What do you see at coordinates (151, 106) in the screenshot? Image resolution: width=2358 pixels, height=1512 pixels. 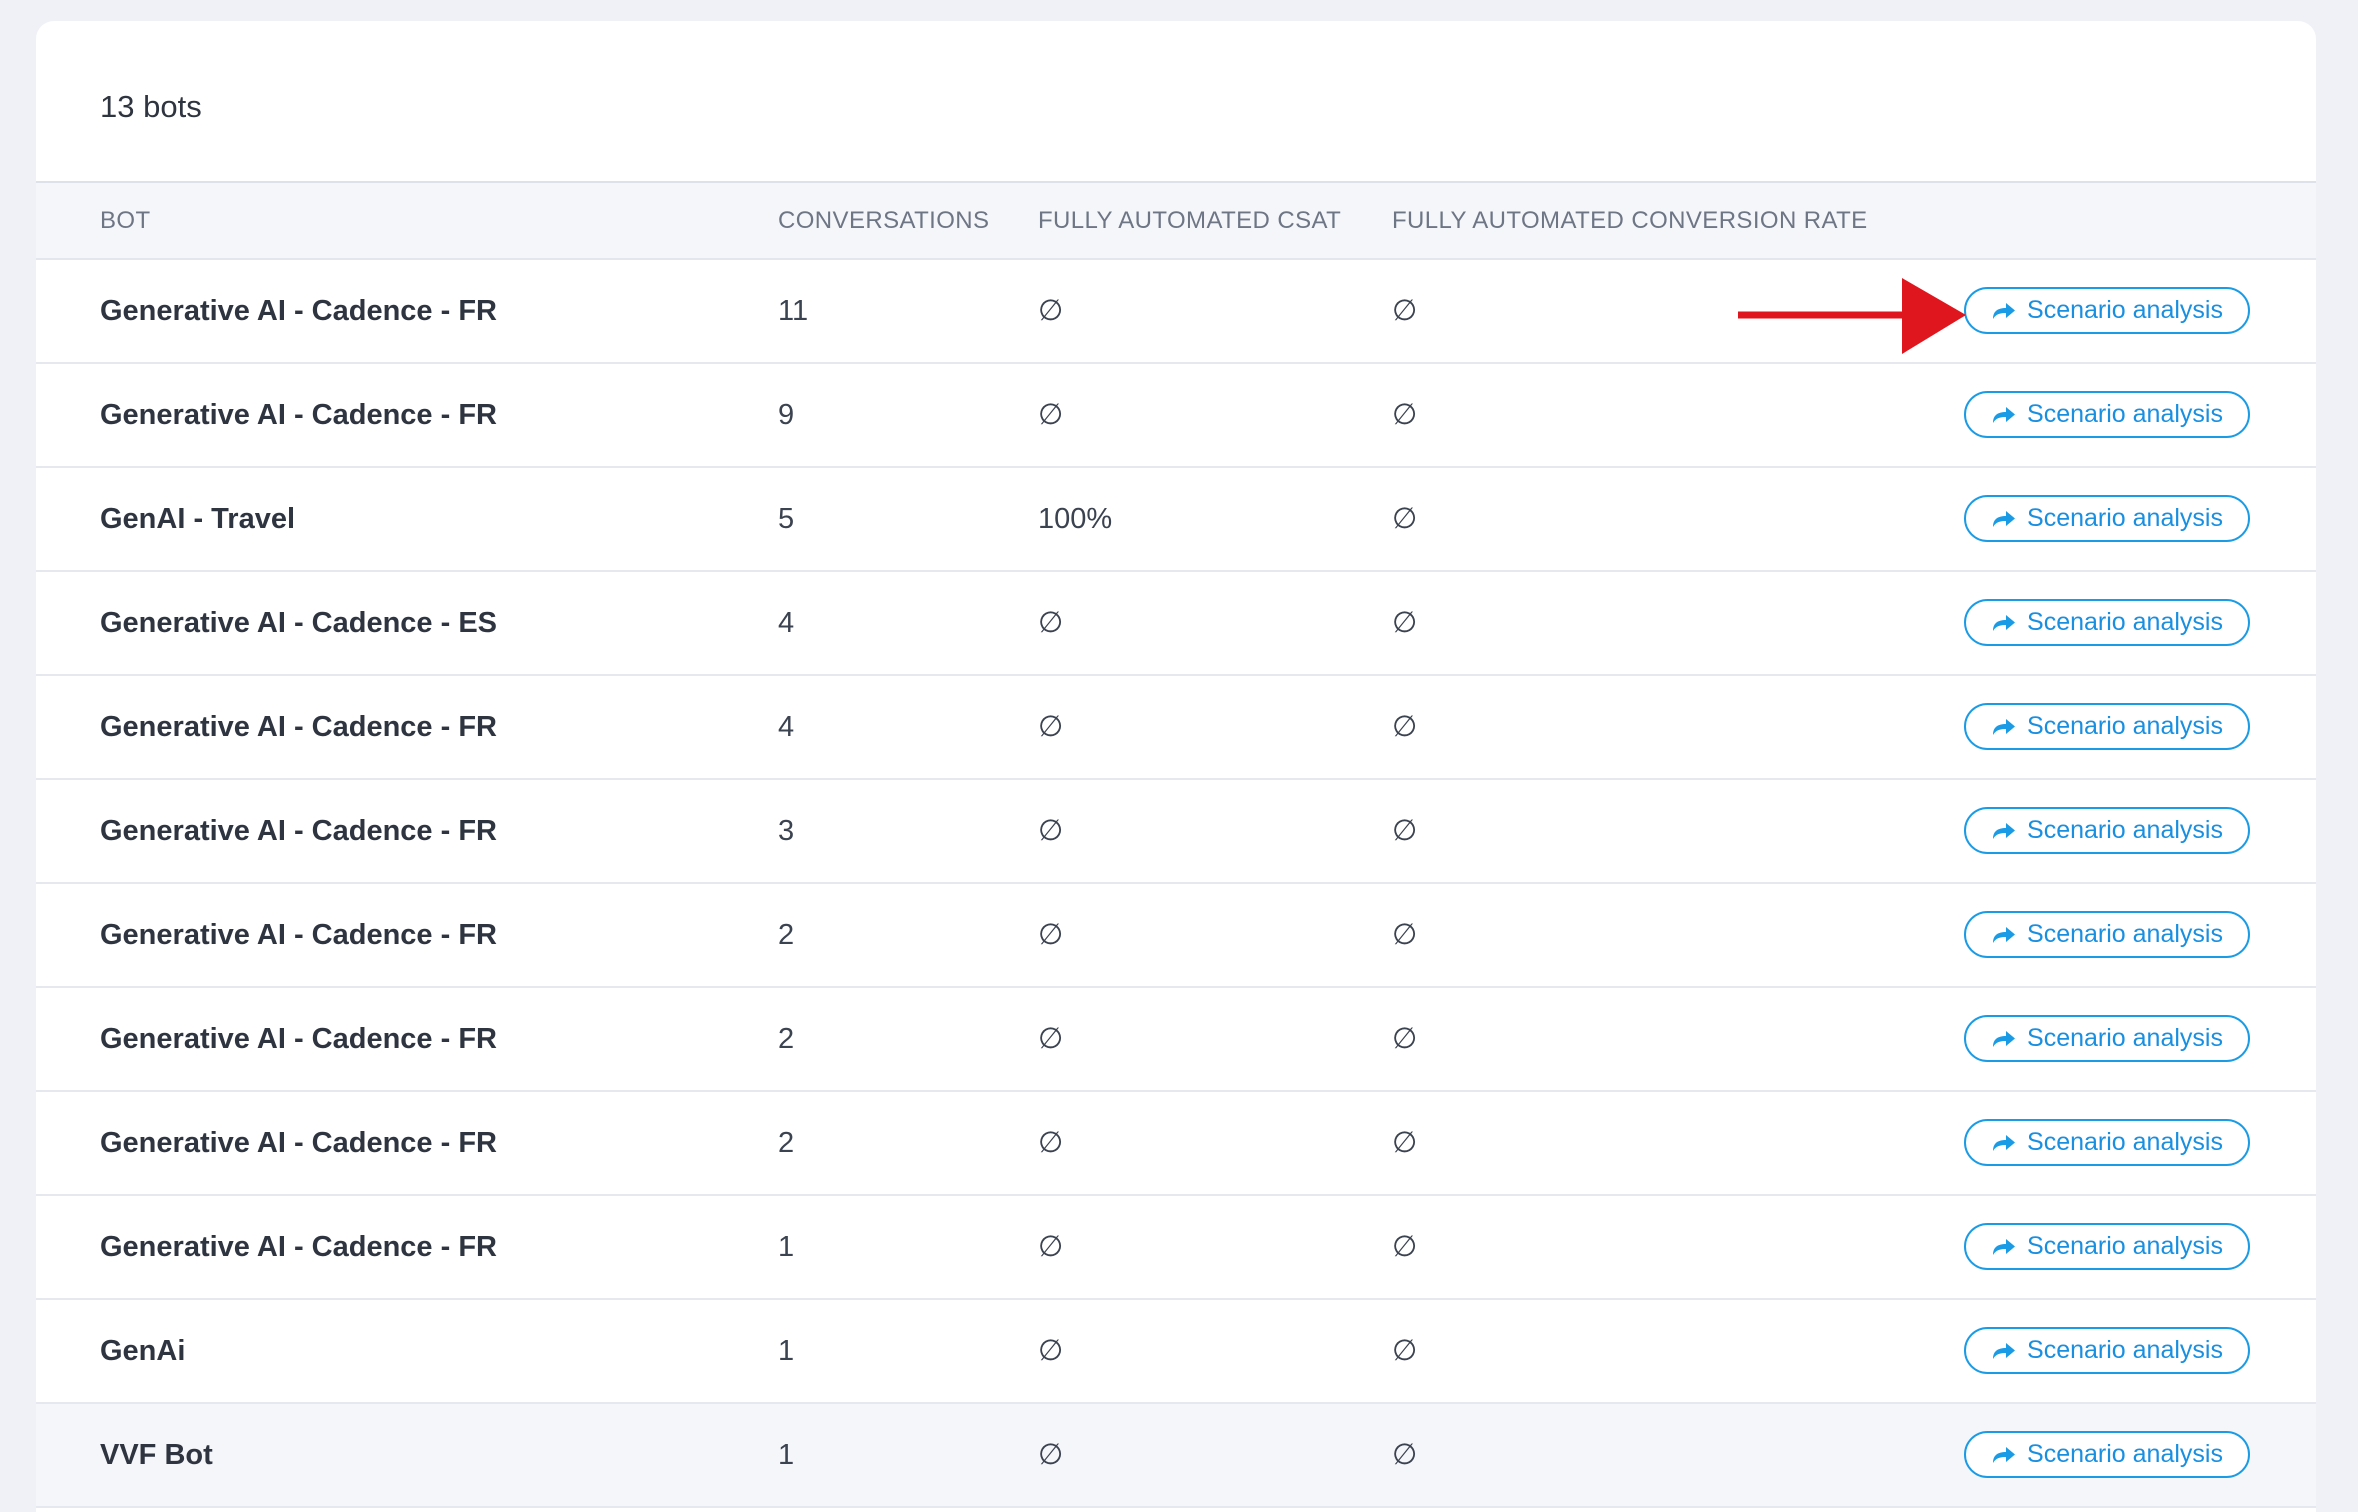 I see `bots-count-title: 13 bots` at bounding box center [151, 106].